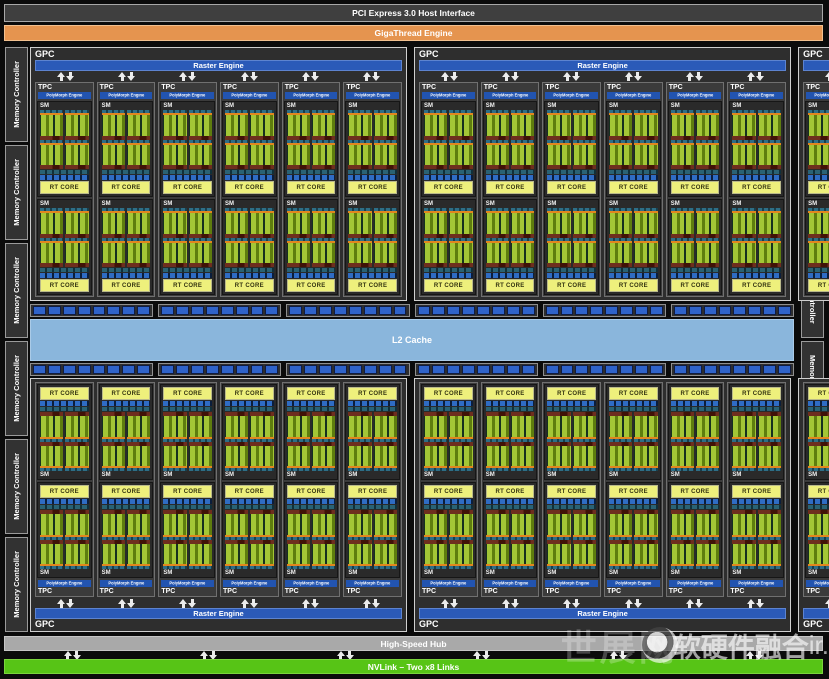  What do you see at coordinates (219, 613) in the screenshot?
I see `raster-engine: Raster Engine` at bounding box center [219, 613].